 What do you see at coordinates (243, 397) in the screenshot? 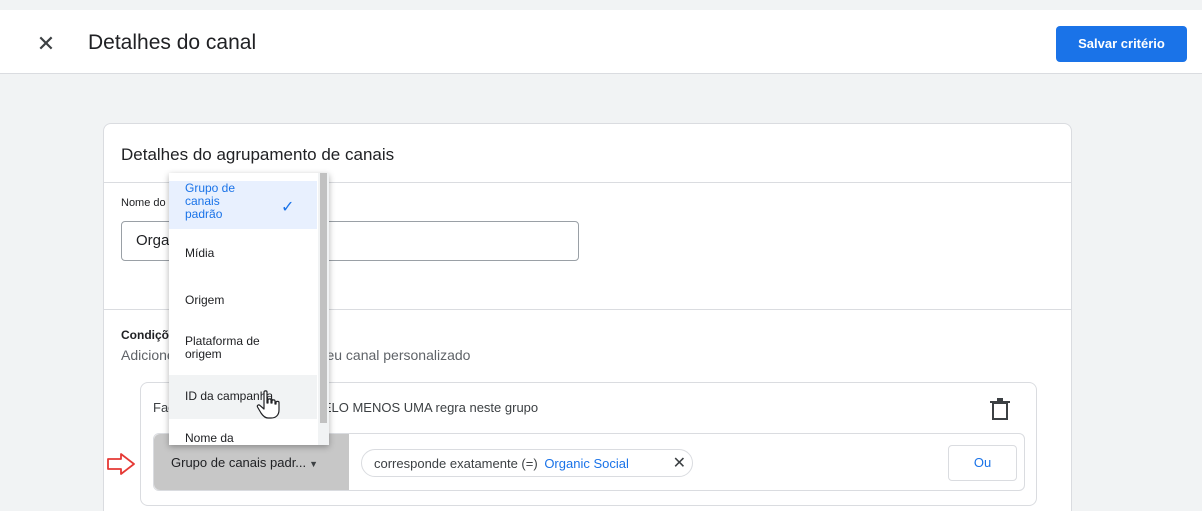
I see `dropdown-item-campaign-id: ID da campanha` at bounding box center [243, 397].